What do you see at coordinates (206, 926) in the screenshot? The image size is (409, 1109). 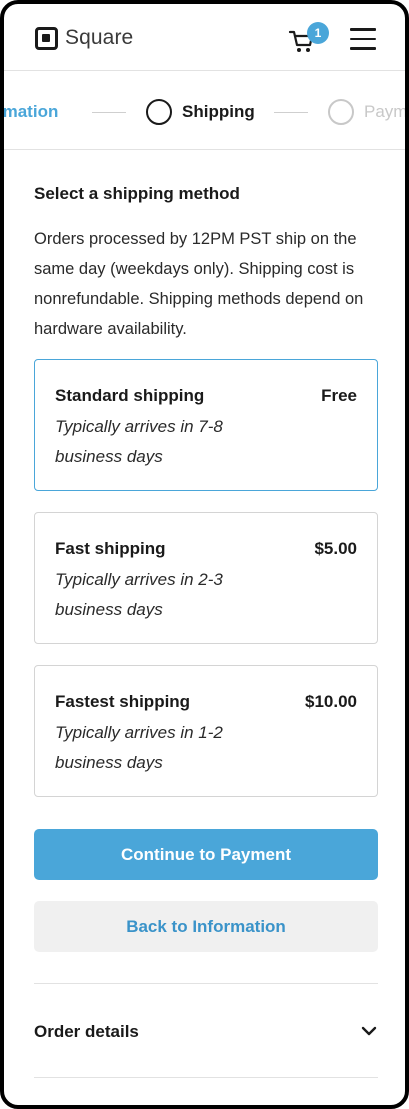 I see `back-to-information-button: Back to Information` at bounding box center [206, 926].